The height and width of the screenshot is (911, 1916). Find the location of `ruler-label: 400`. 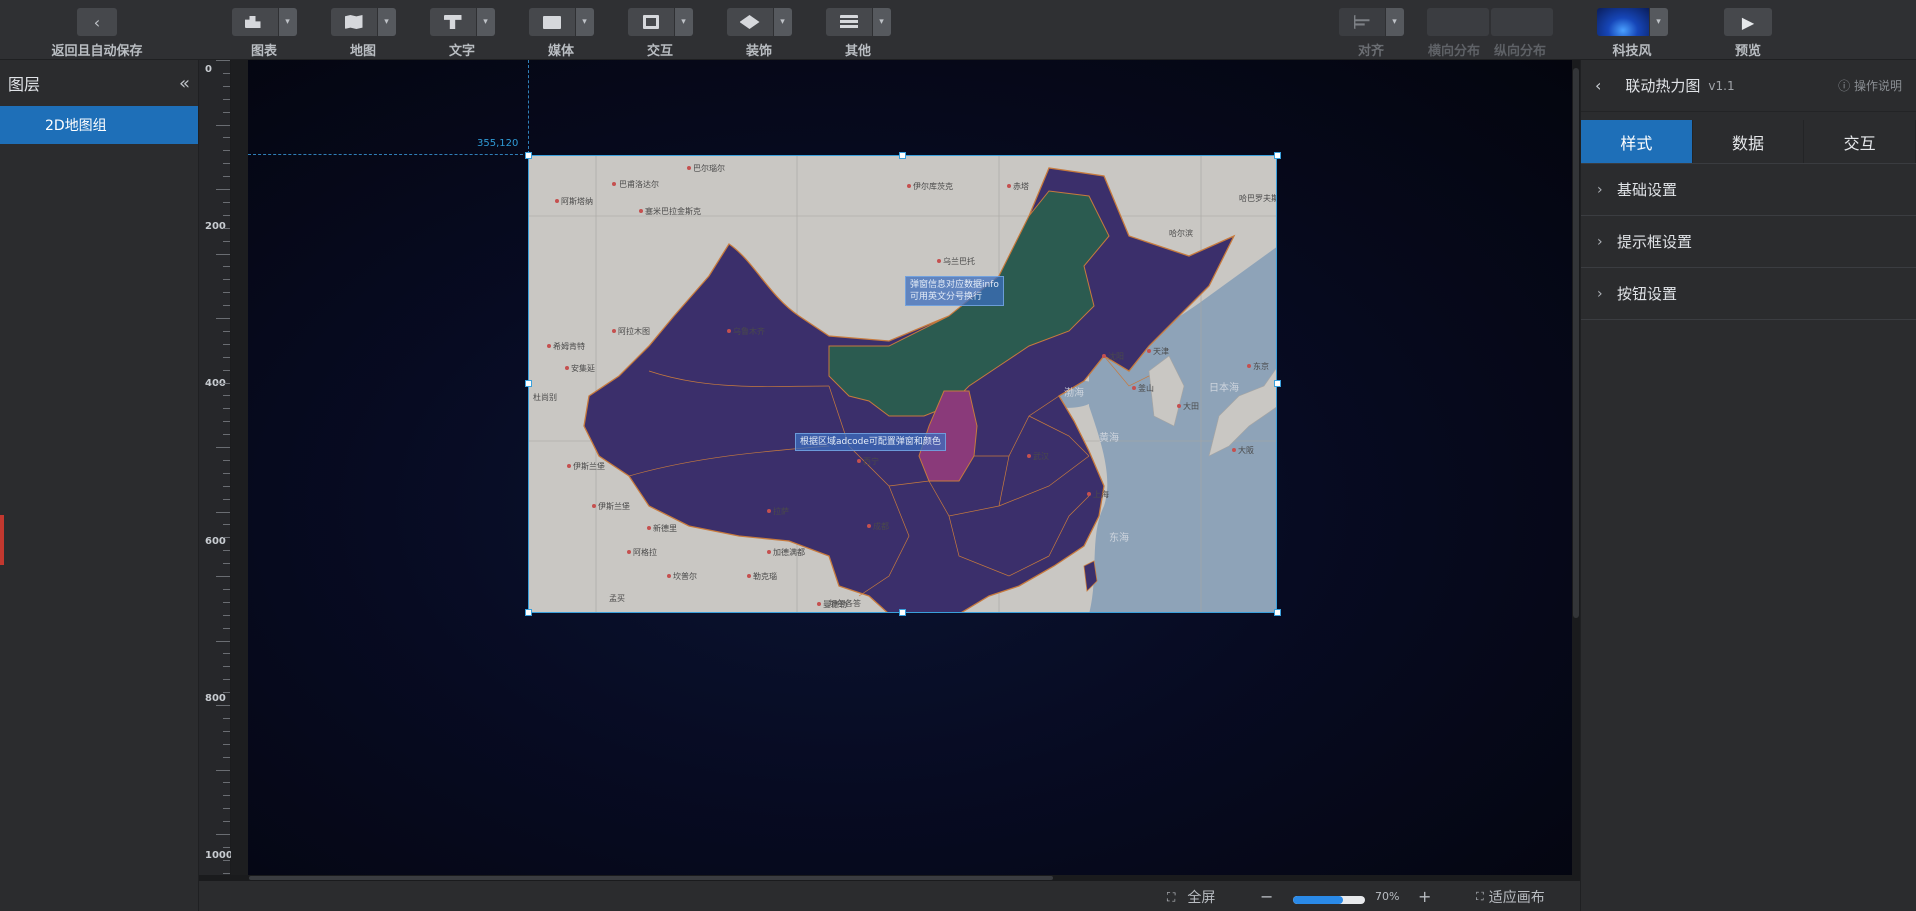

ruler-label: 400 is located at coordinates (215, 383).